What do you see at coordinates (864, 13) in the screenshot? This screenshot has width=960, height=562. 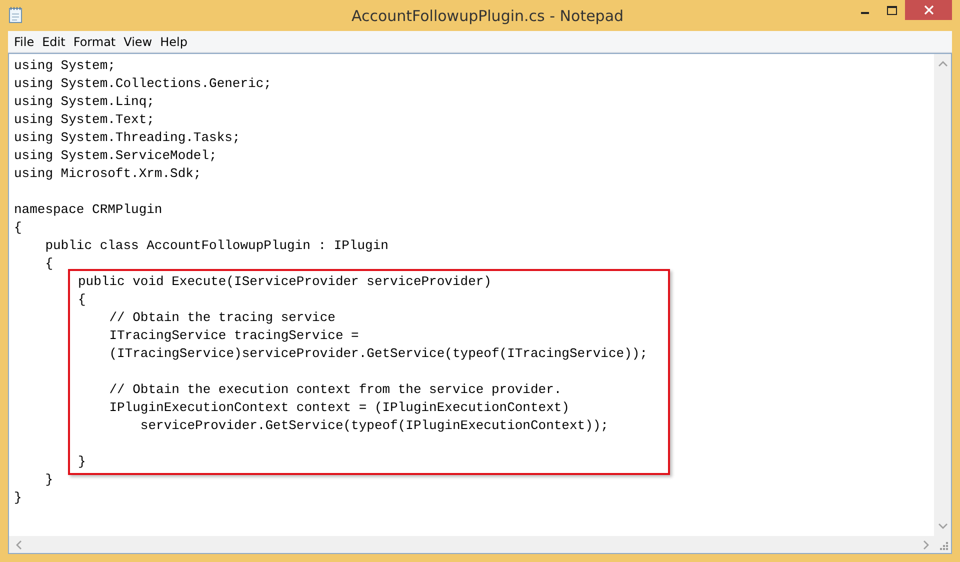 I see `minimize-icon` at bounding box center [864, 13].